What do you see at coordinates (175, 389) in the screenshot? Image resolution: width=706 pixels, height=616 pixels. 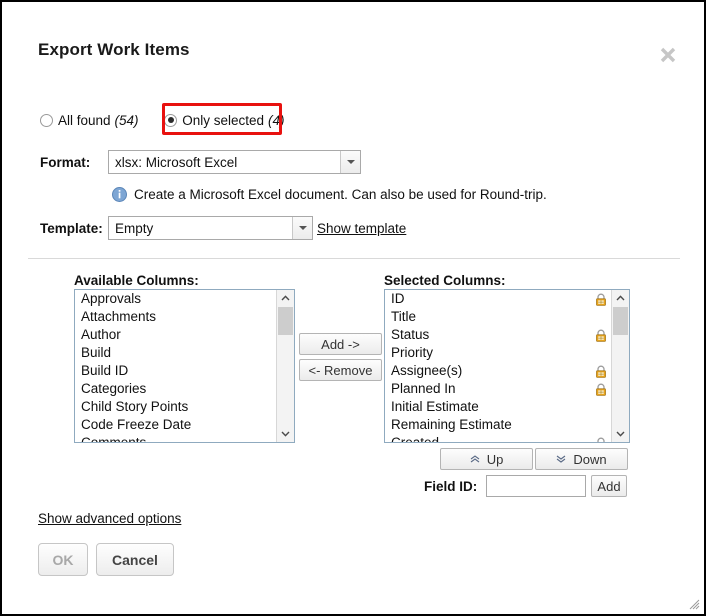 I see `list-item: Categories` at bounding box center [175, 389].